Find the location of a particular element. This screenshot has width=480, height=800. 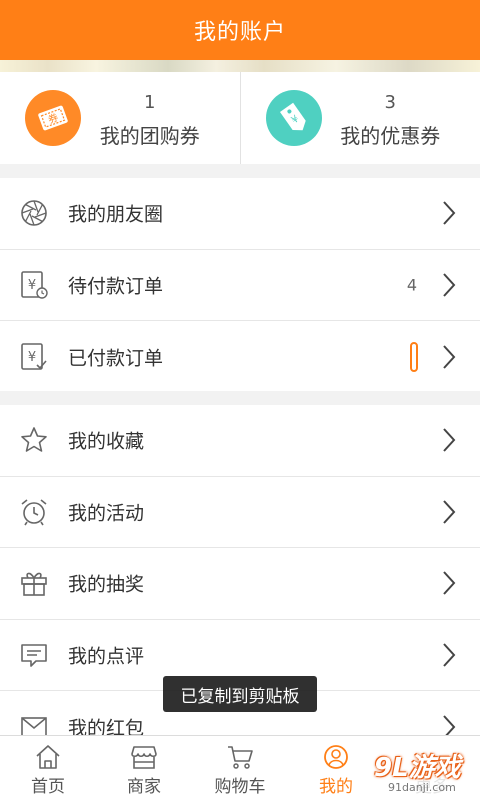

menu-item-unpaid-orders: ¥ 待付款订单 4 is located at coordinates (240, 285).